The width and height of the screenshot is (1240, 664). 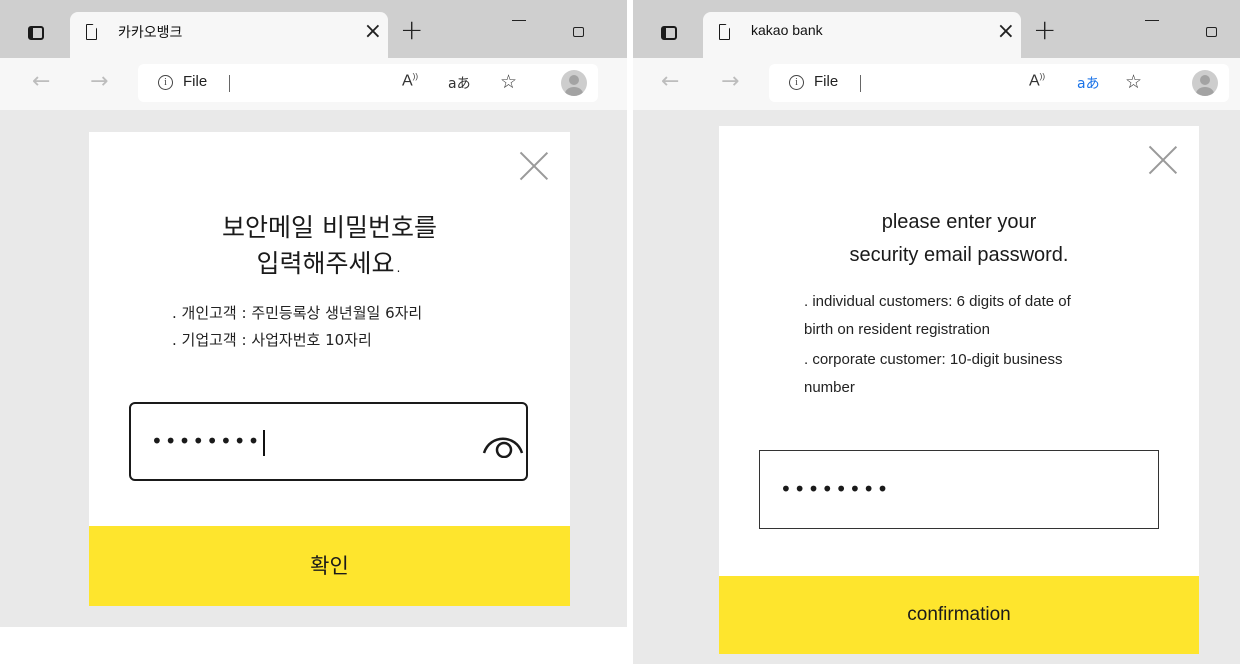 I want to click on tab-title: kakao bank, so click(x=787, y=30).